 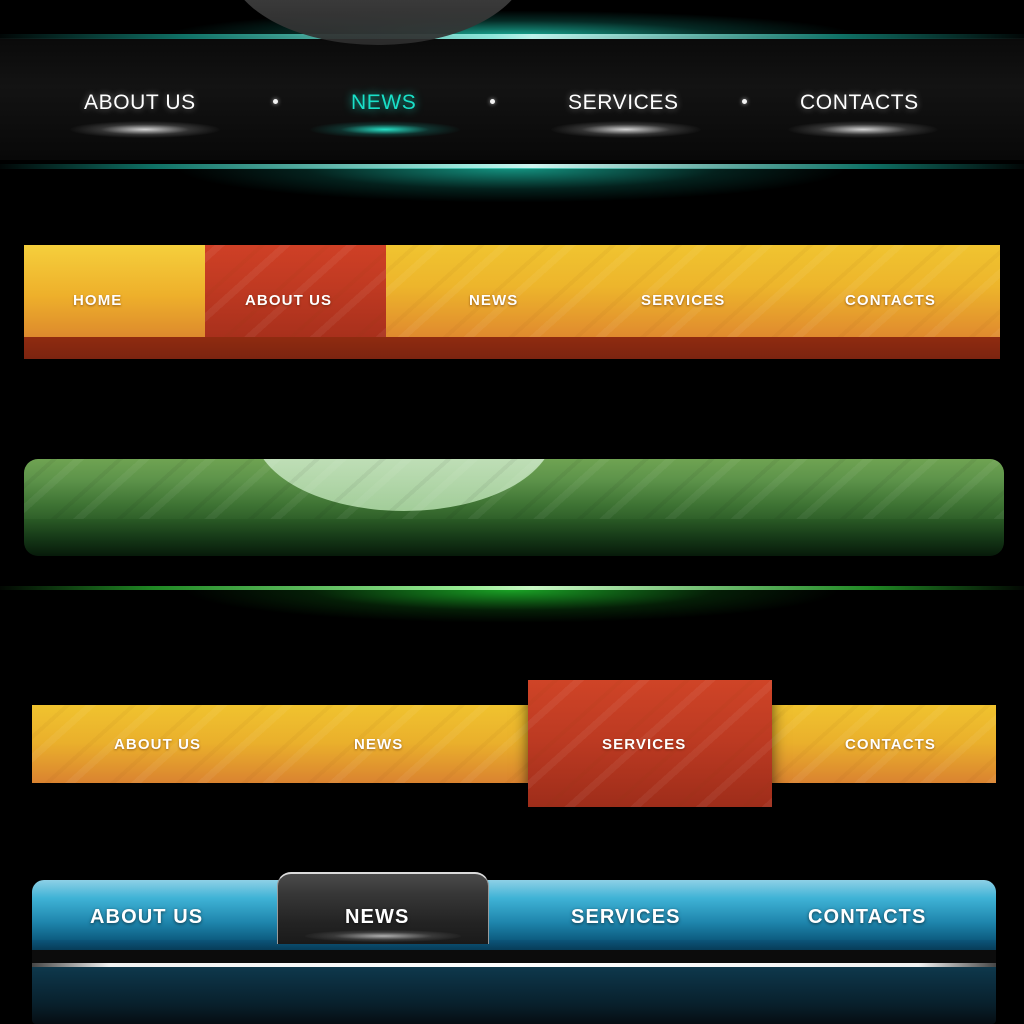 I want to click on lens-highlight-shape, so click(x=404, y=485).